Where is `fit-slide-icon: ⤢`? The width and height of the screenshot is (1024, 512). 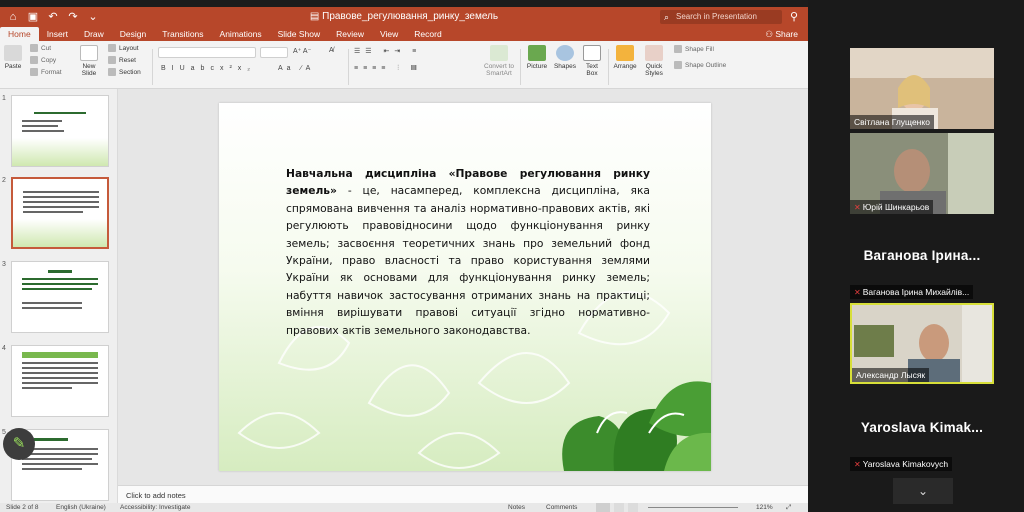
fit-slide-icon: ⤢ is located at coordinates (788, 507).